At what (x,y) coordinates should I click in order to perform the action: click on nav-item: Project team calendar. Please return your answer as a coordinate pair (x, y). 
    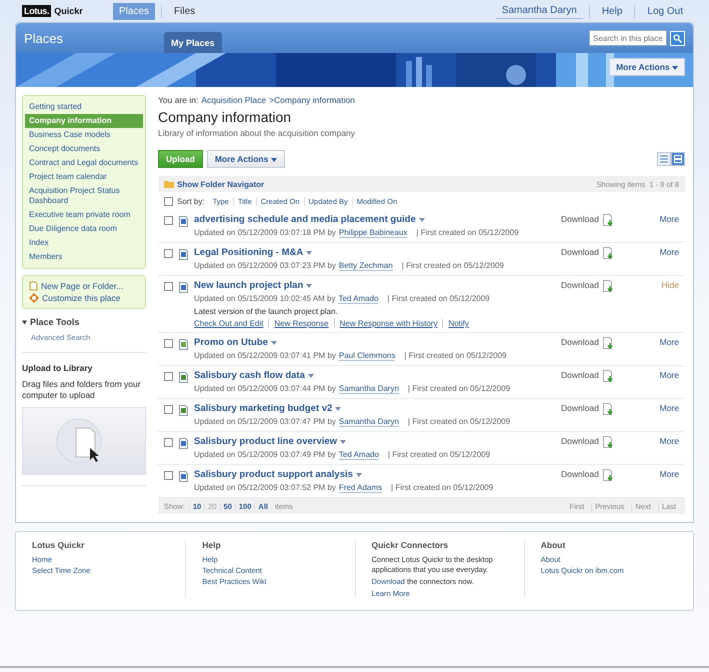
    Looking at the image, I should click on (84, 177).